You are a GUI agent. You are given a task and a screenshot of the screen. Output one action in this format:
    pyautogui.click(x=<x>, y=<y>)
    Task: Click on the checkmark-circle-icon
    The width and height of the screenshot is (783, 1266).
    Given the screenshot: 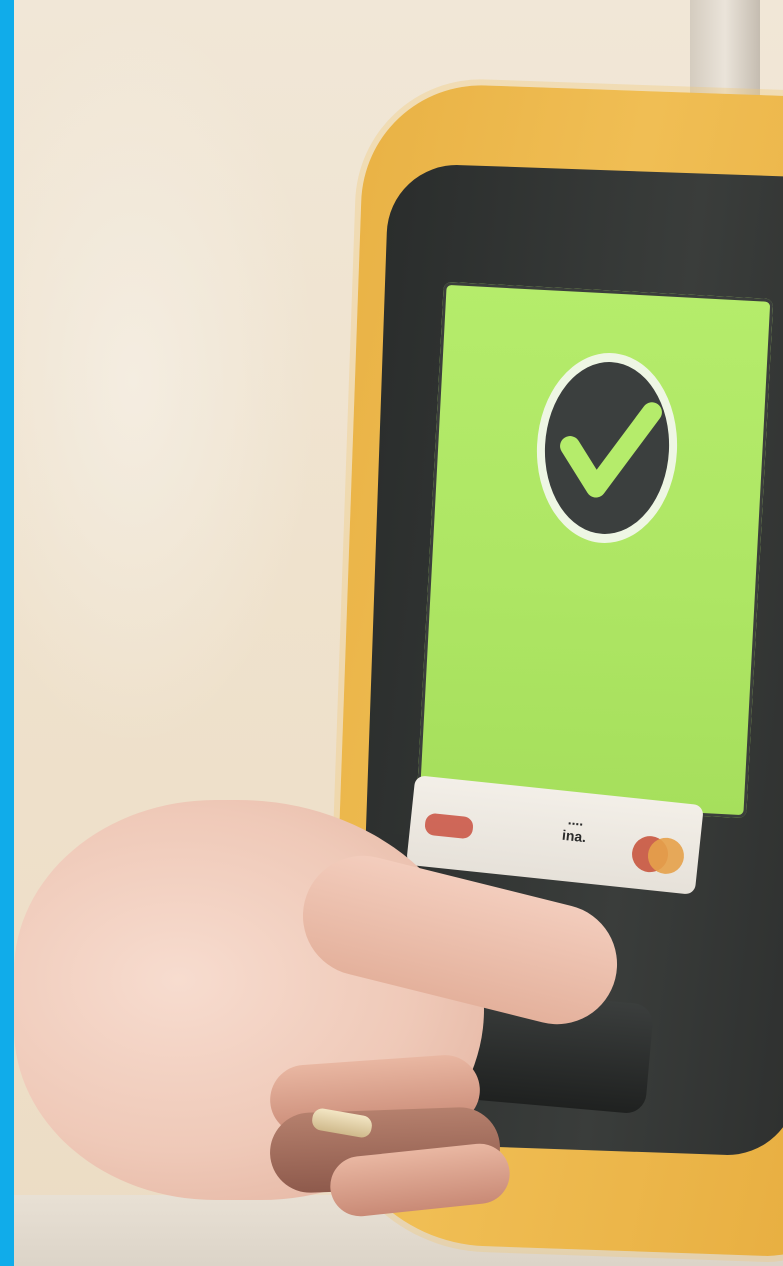 What is the action you would take?
    pyautogui.click(x=607, y=448)
    